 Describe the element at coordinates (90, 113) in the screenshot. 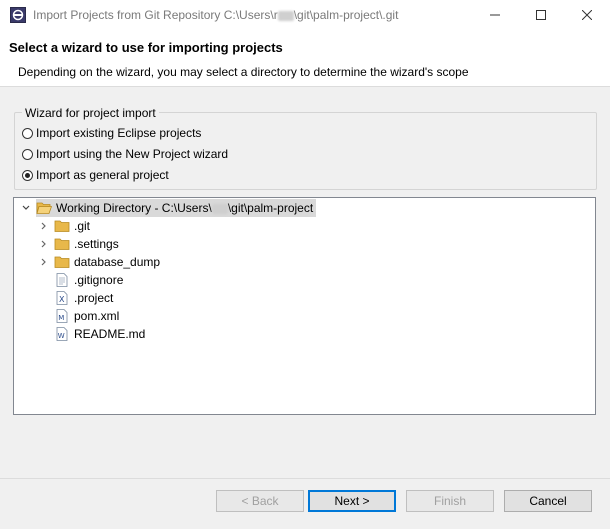

I see `group-legend: Wizard for project import` at that location.